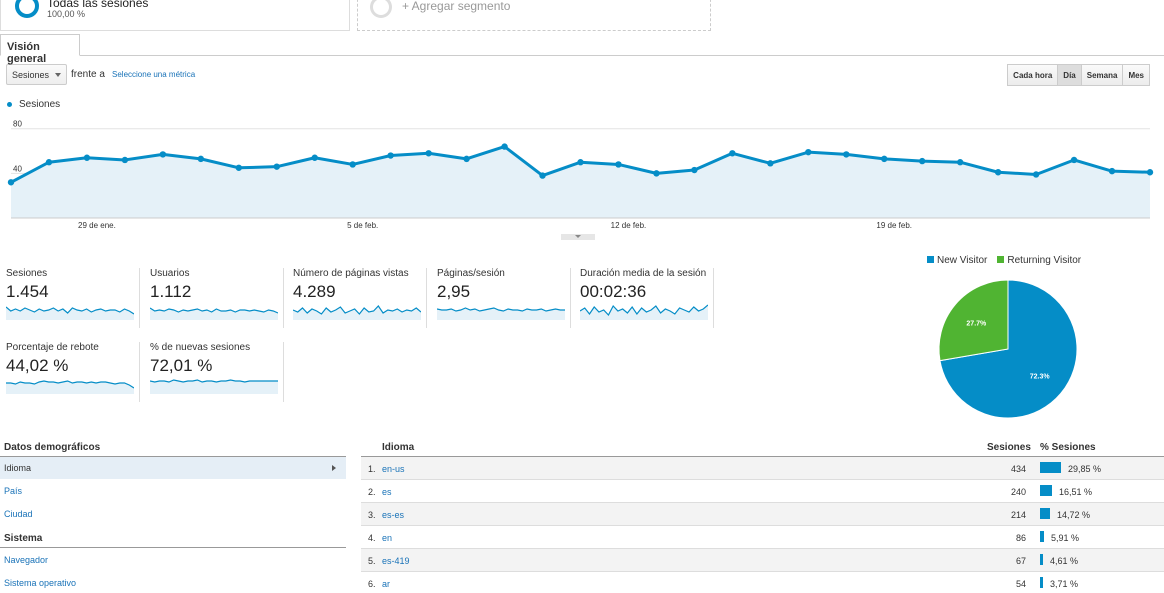 The image size is (1164, 593). Describe the element at coordinates (578, 237) in the screenshot. I see `chart-resize-handle` at that location.